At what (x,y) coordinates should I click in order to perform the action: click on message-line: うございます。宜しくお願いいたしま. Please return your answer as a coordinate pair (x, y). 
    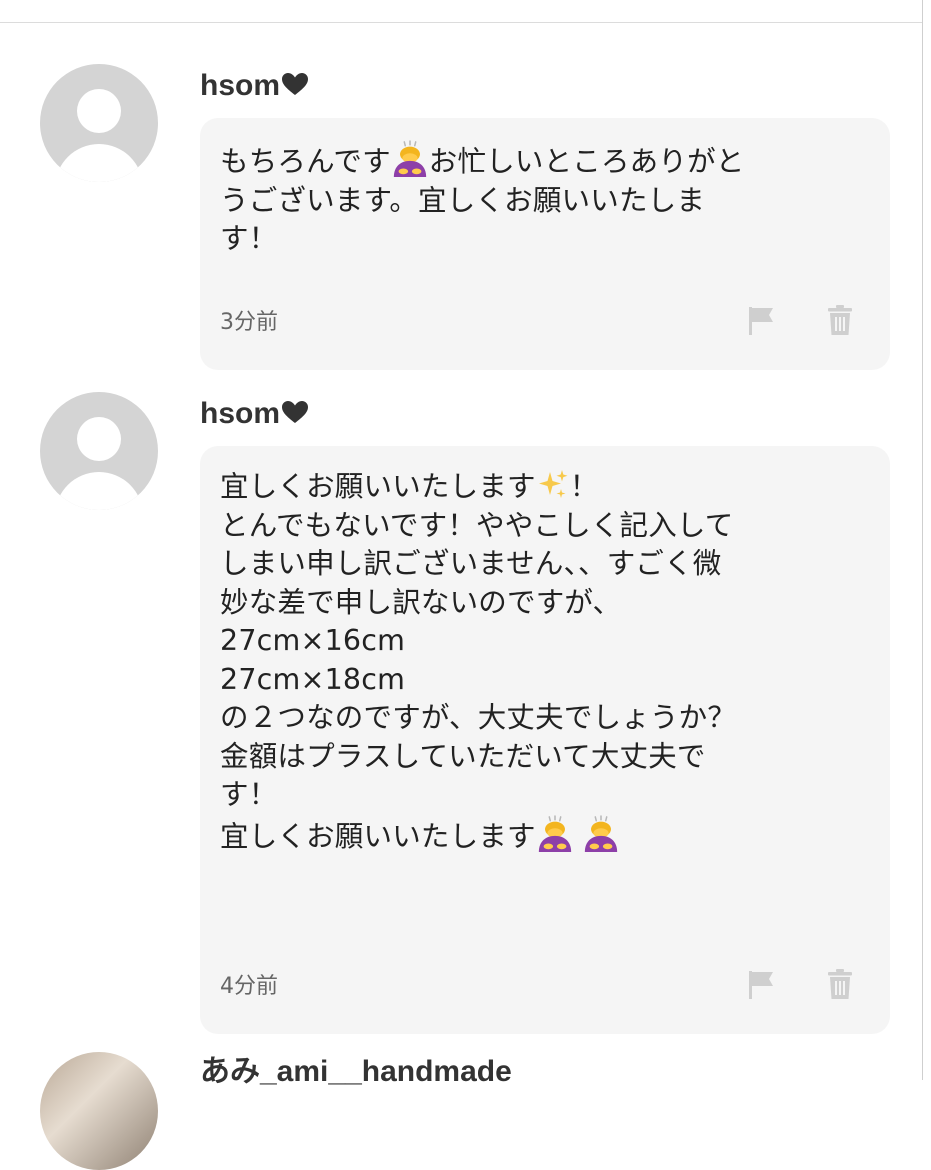
    Looking at the image, I should click on (463, 200).